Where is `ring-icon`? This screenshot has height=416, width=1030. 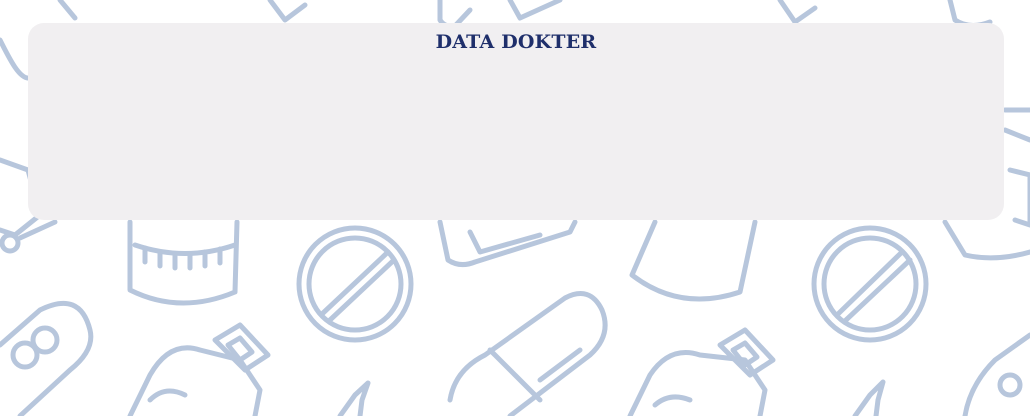 ring-icon is located at coordinates (10, 243).